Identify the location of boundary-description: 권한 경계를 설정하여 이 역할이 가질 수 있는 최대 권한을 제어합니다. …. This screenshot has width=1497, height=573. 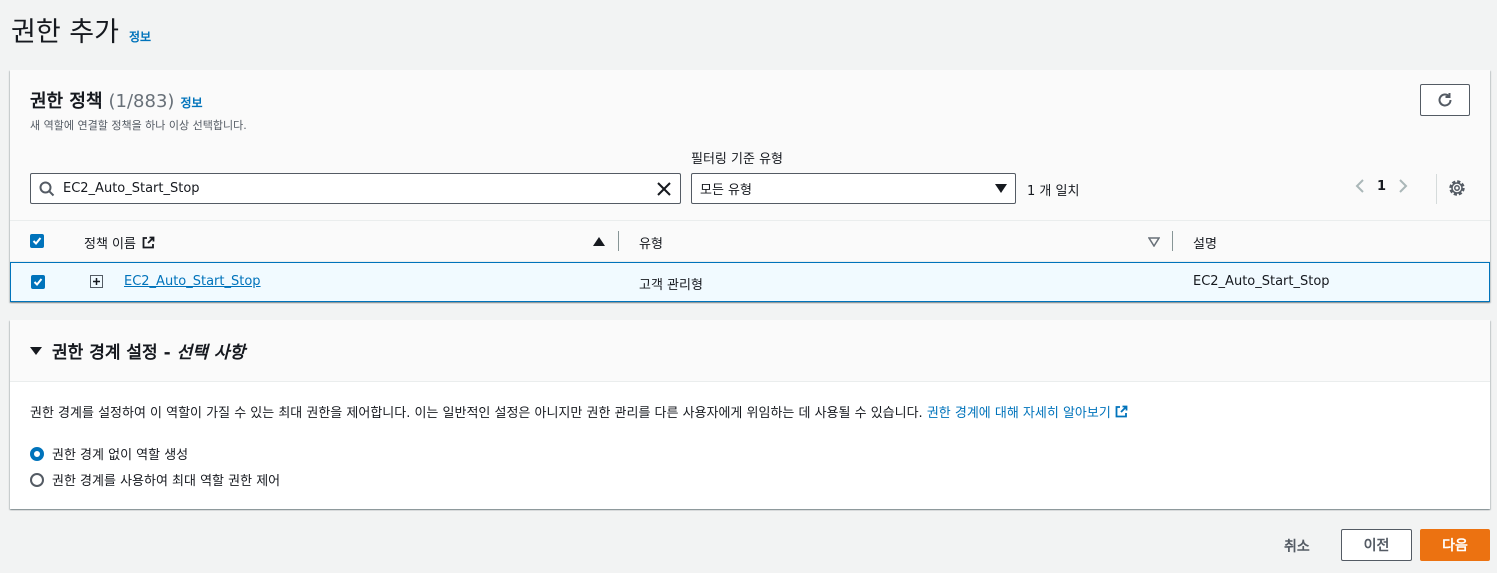
(476, 413).